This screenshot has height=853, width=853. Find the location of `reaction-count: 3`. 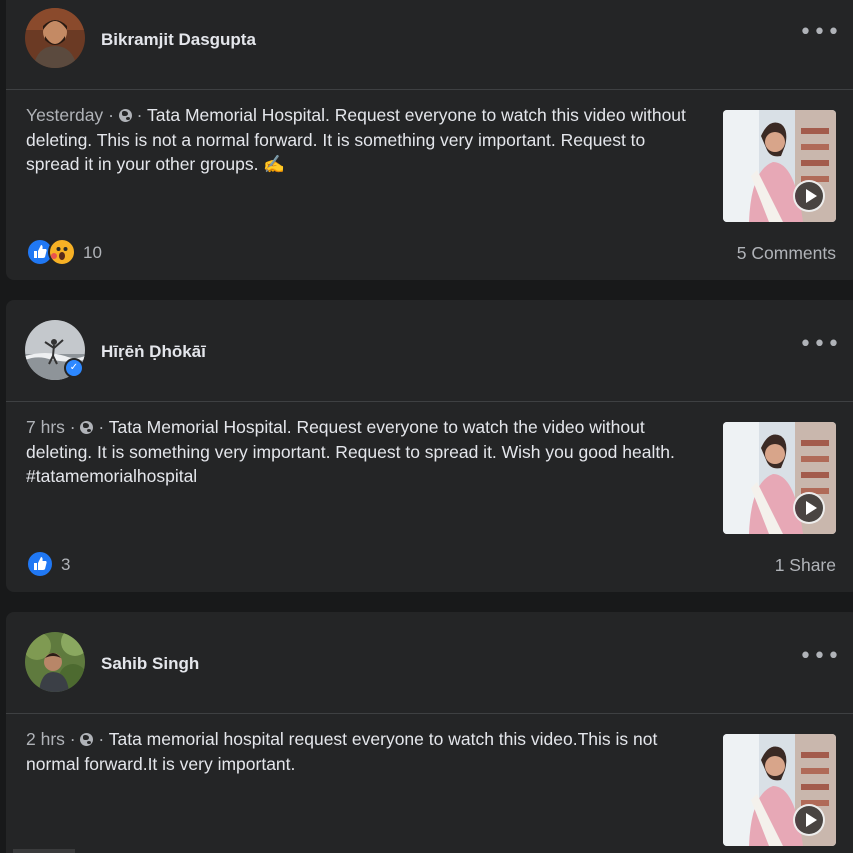

reaction-count: 3 is located at coordinates (66, 564).